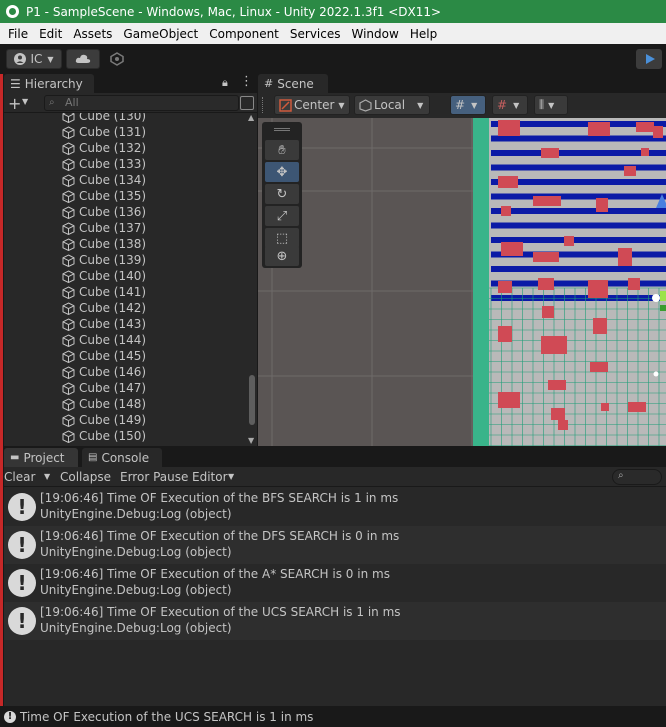 The image size is (666, 727). I want to click on hierarchy-item: Cube (144), so click(124, 340).